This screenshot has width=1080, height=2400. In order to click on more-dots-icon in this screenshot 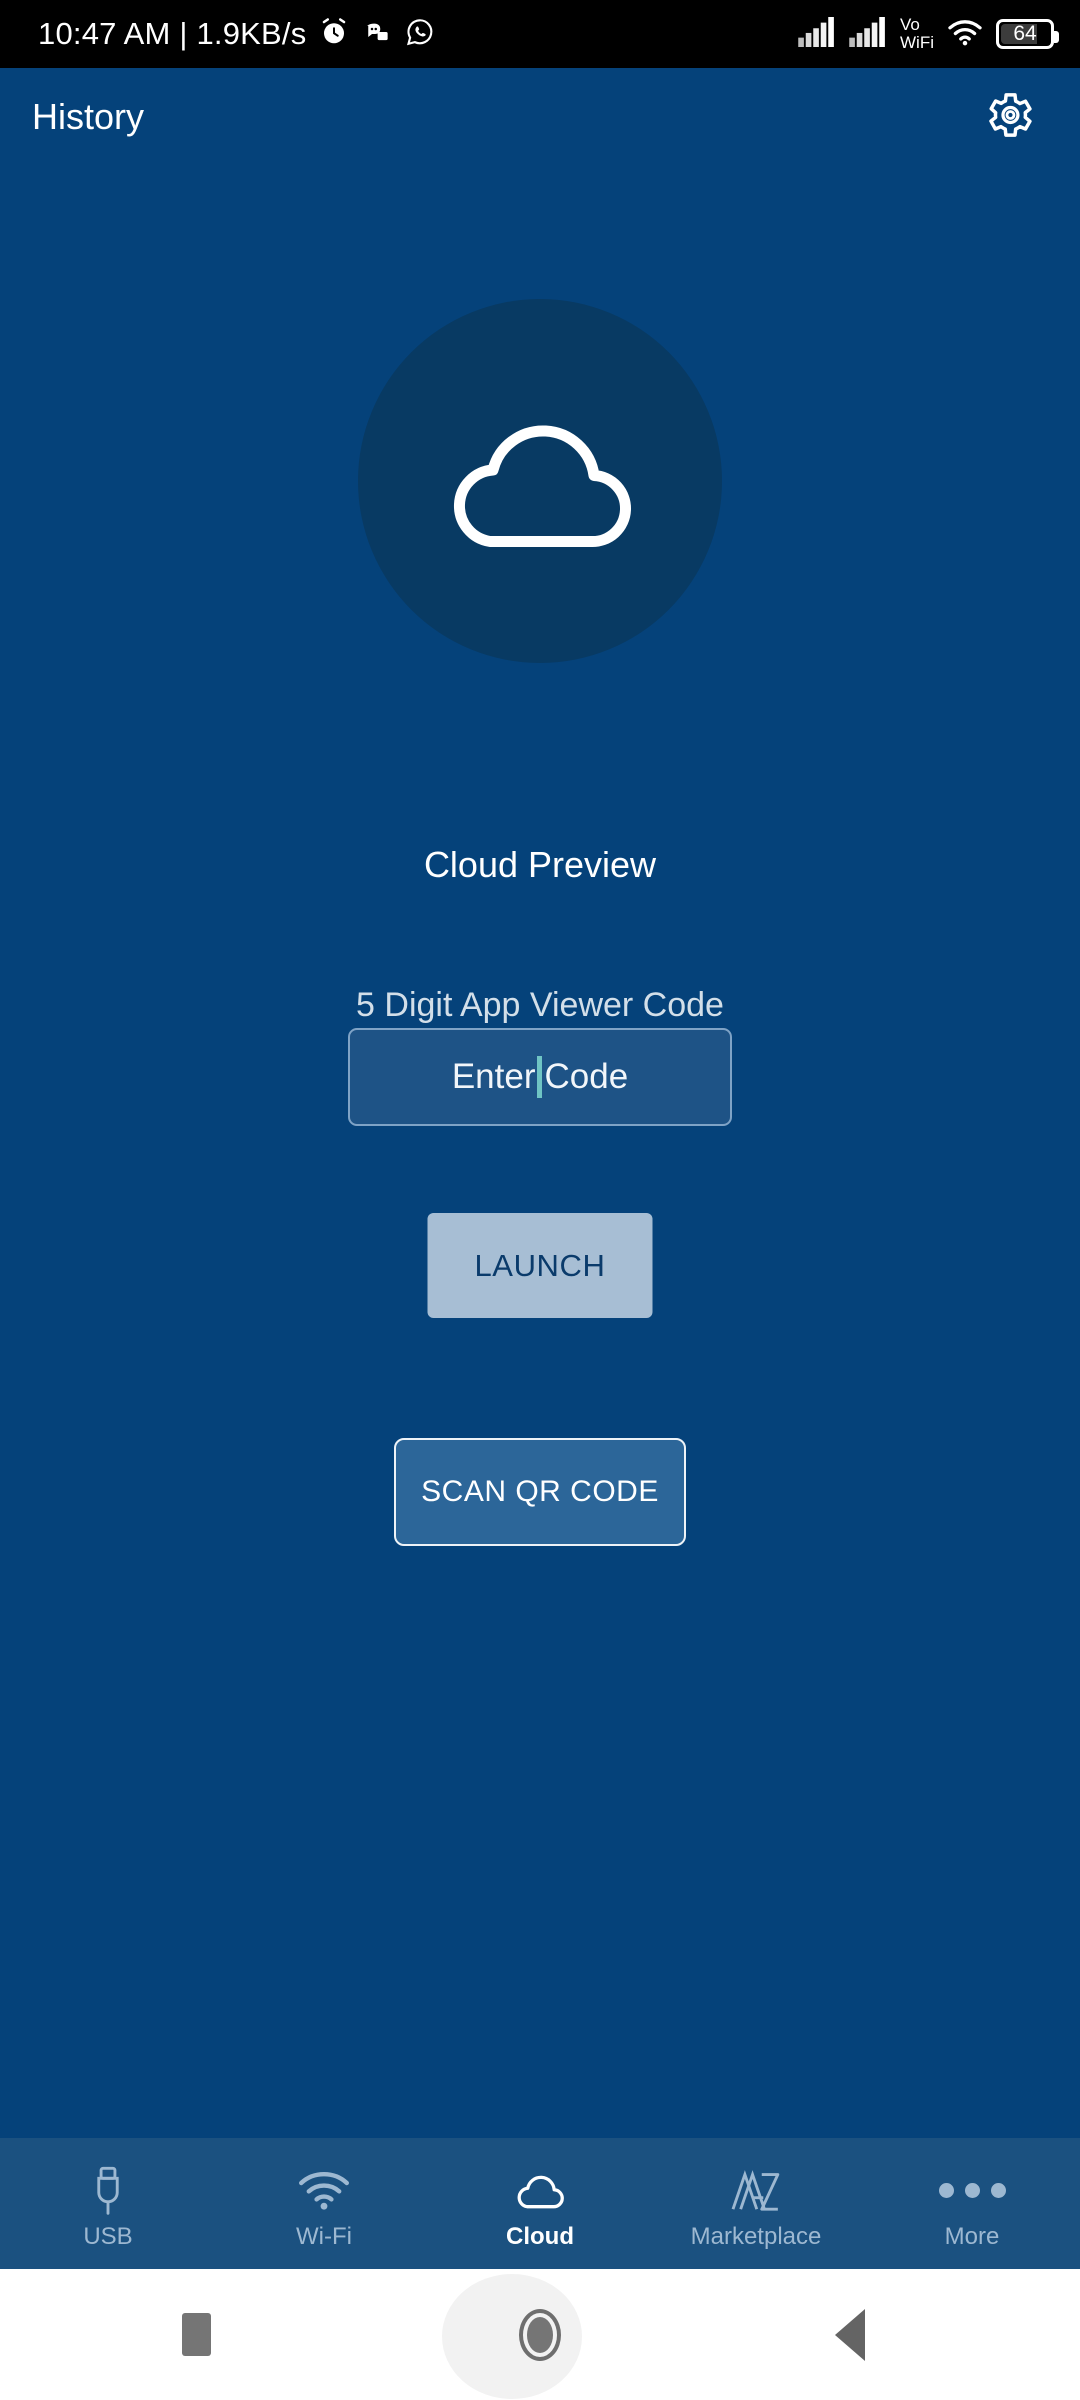, I will do `click(972, 2191)`.